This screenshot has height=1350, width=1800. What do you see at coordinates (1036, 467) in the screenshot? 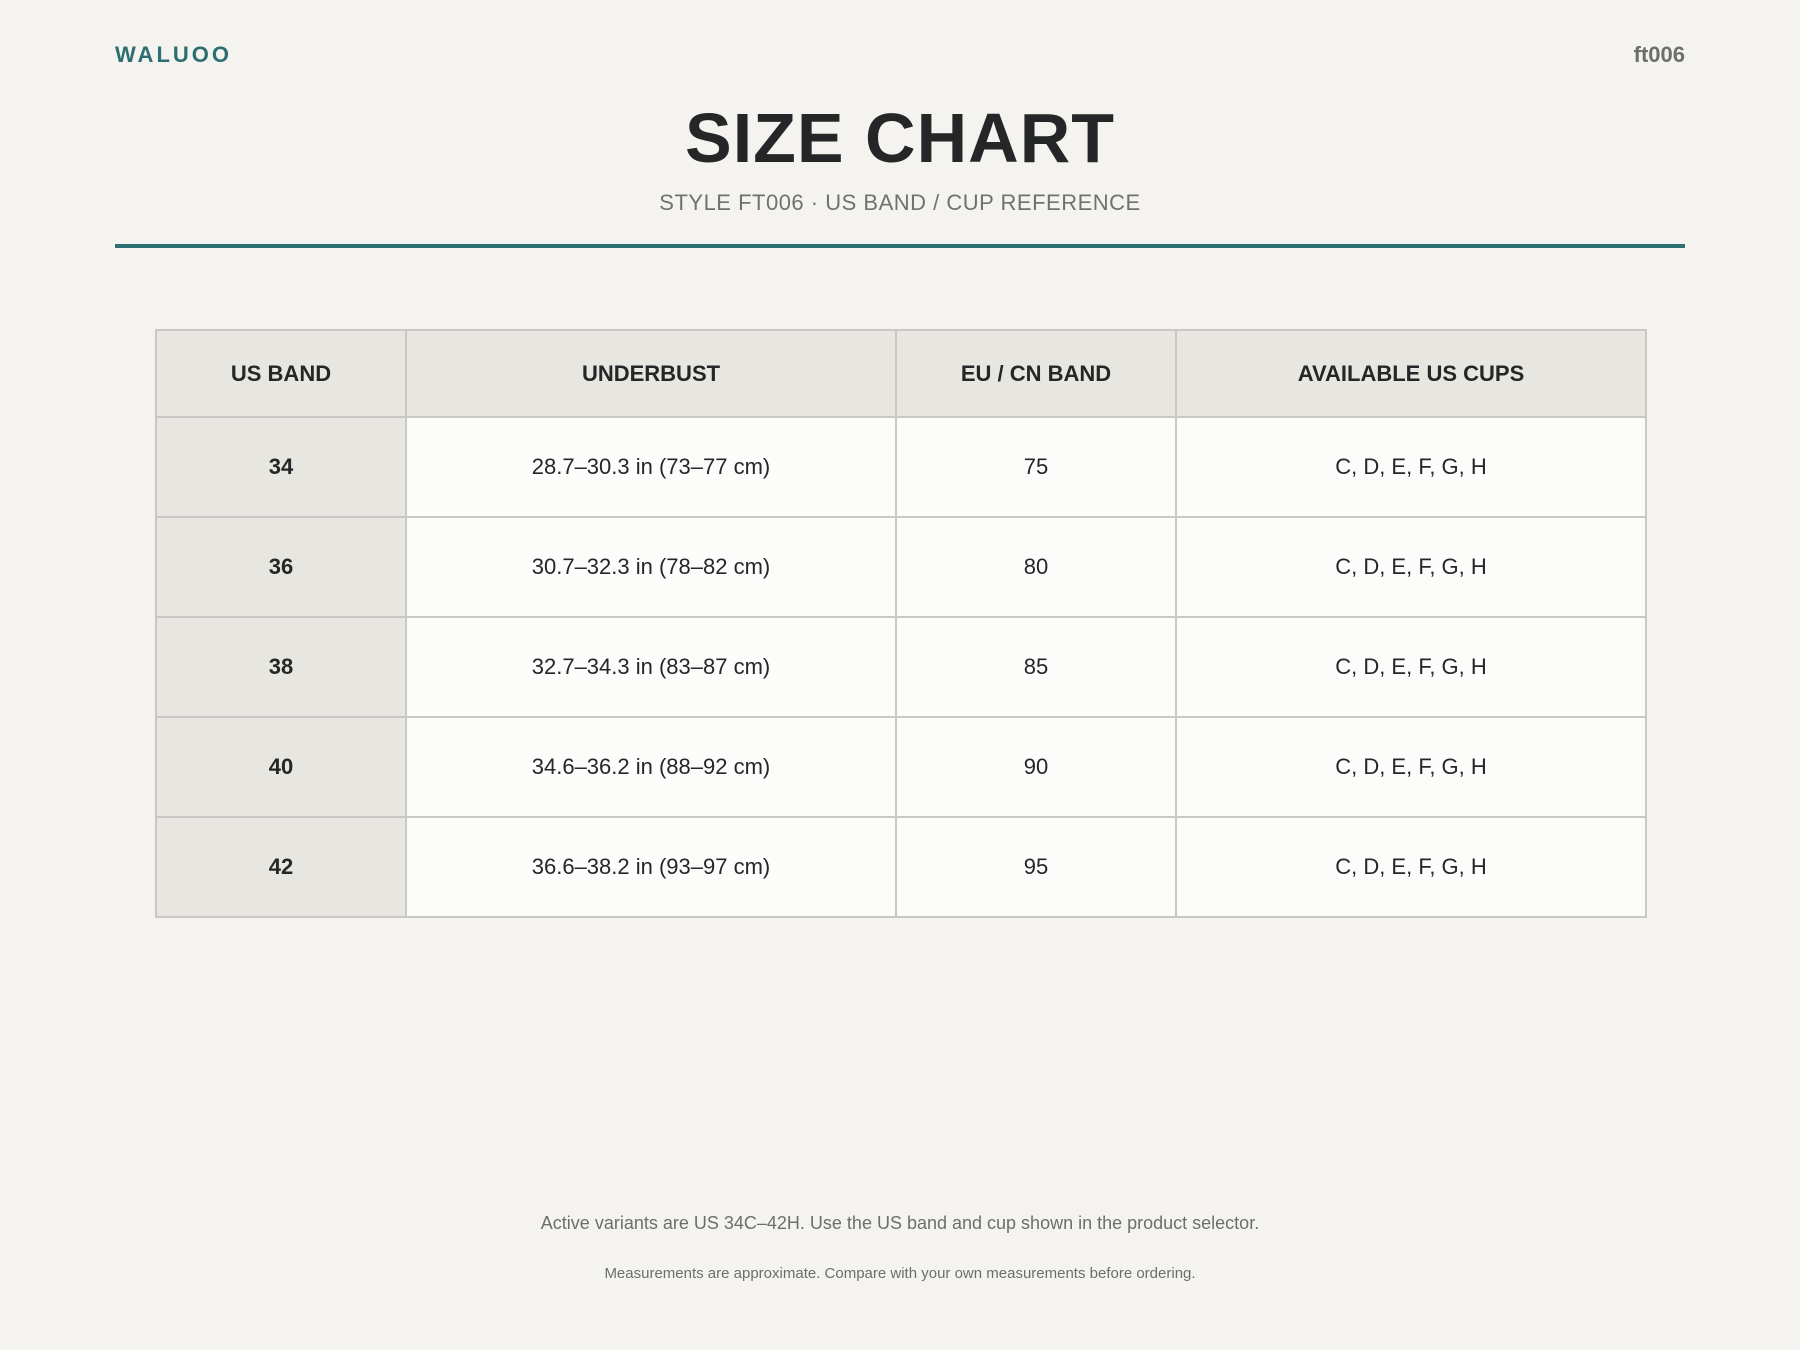
I see `cell-eu-cn-band: 75` at bounding box center [1036, 467].